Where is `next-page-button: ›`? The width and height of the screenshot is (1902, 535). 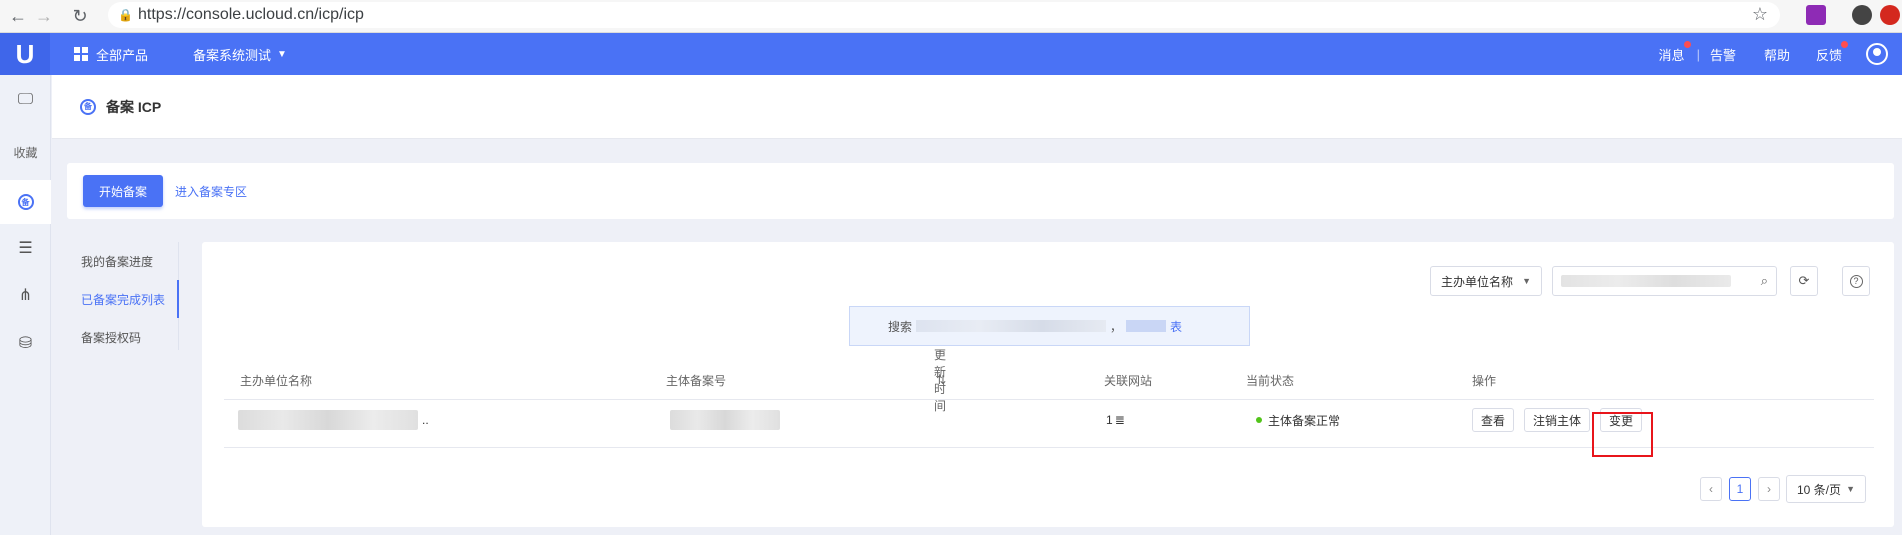 next-page-button: › is located at coordinates (1769, 489).